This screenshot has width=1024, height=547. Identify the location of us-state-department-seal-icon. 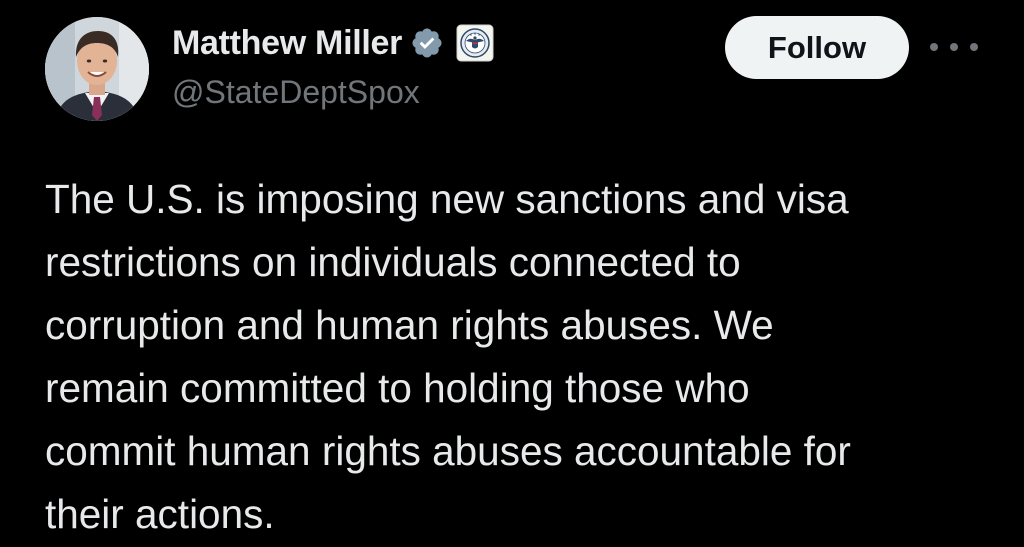
(475, 43).